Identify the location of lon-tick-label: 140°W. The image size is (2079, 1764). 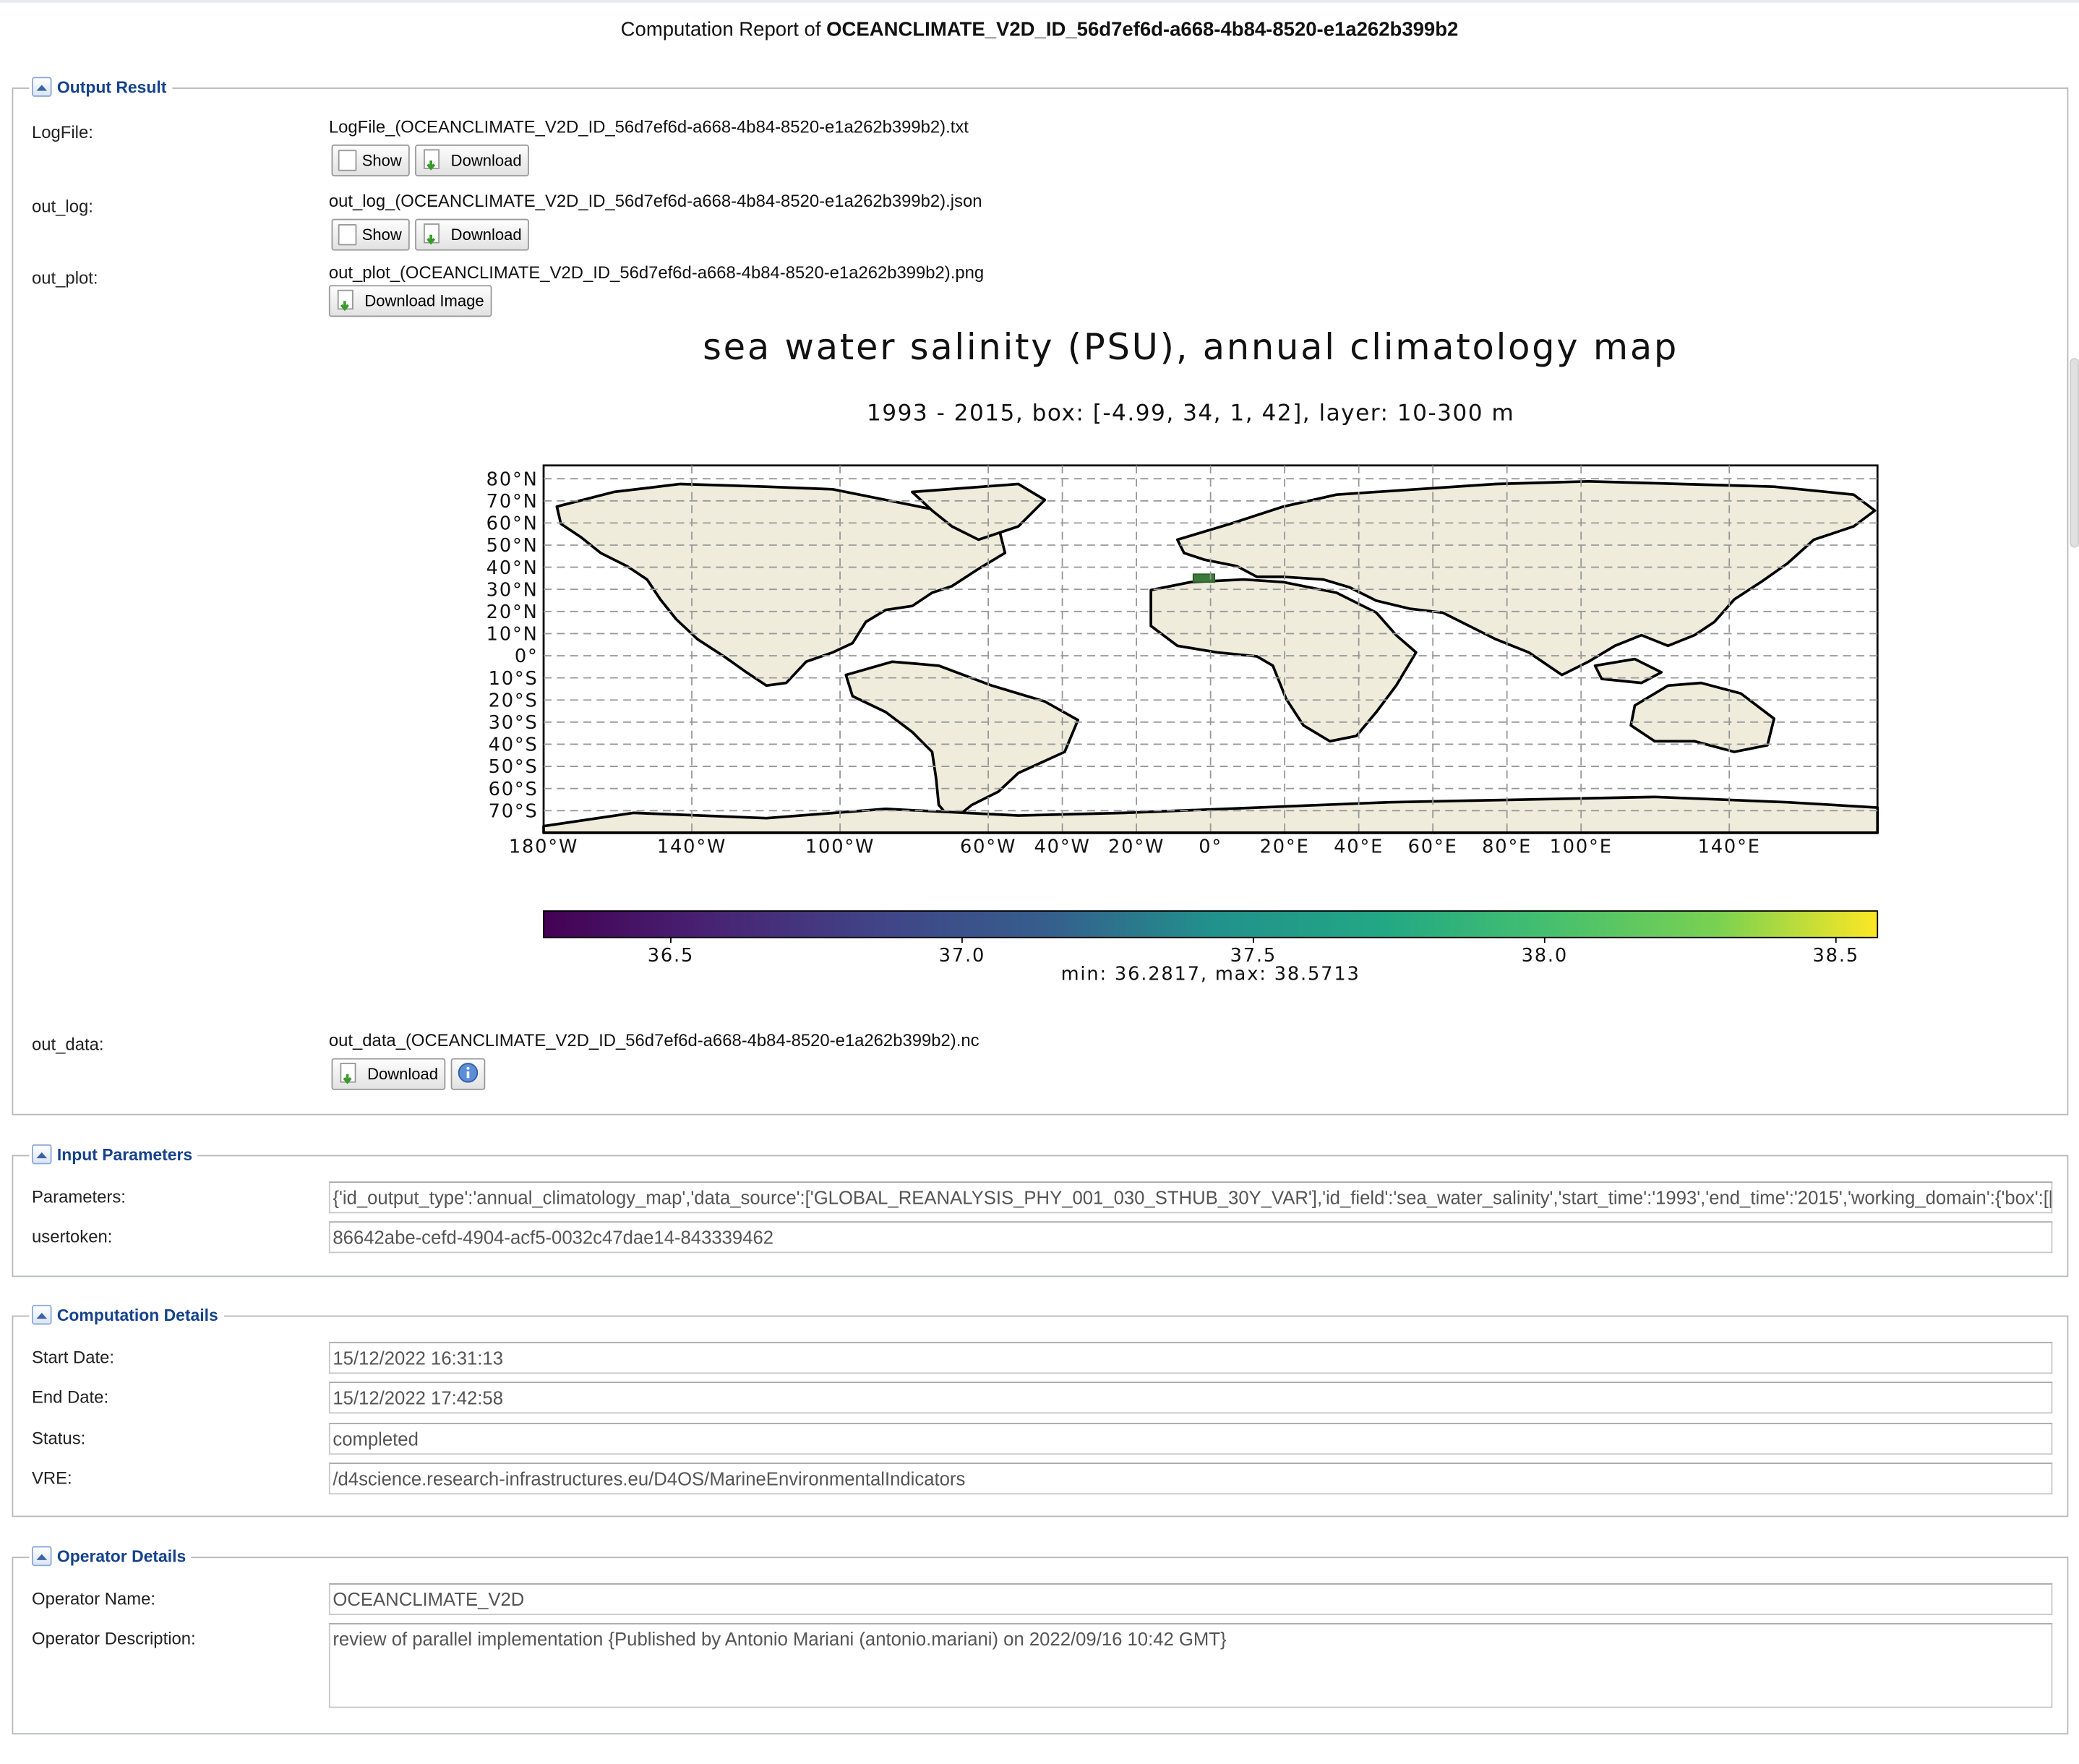
(691, 846).